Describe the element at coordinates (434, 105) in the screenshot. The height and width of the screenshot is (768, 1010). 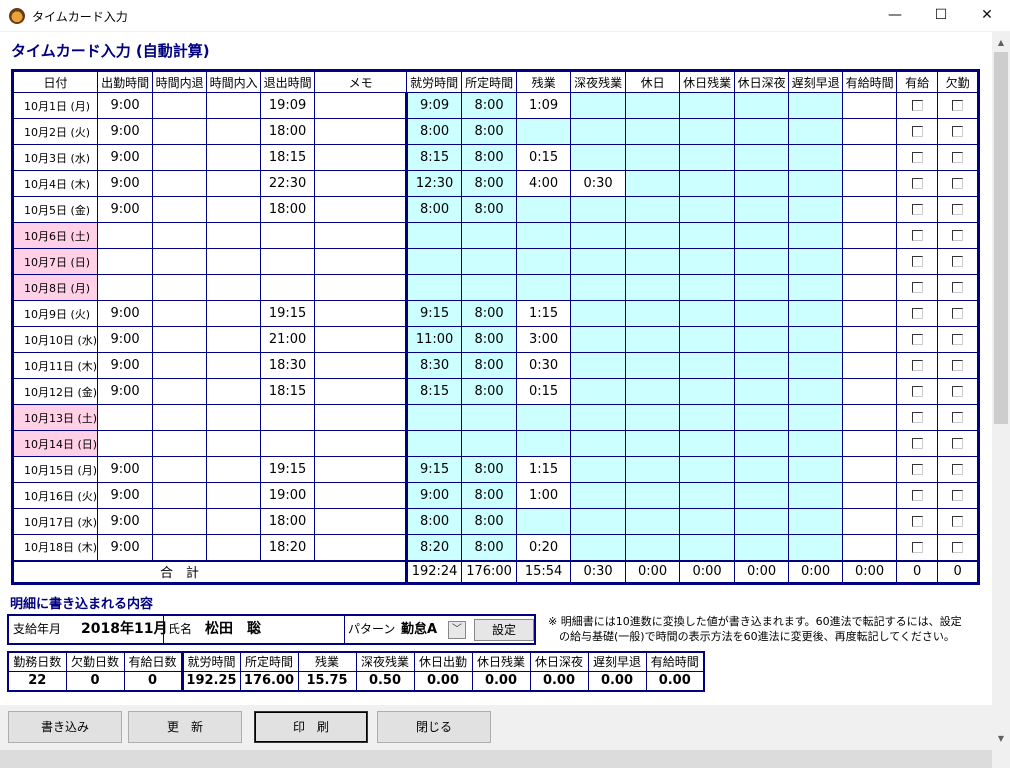
I see `time-cell: 9:09` at that location.